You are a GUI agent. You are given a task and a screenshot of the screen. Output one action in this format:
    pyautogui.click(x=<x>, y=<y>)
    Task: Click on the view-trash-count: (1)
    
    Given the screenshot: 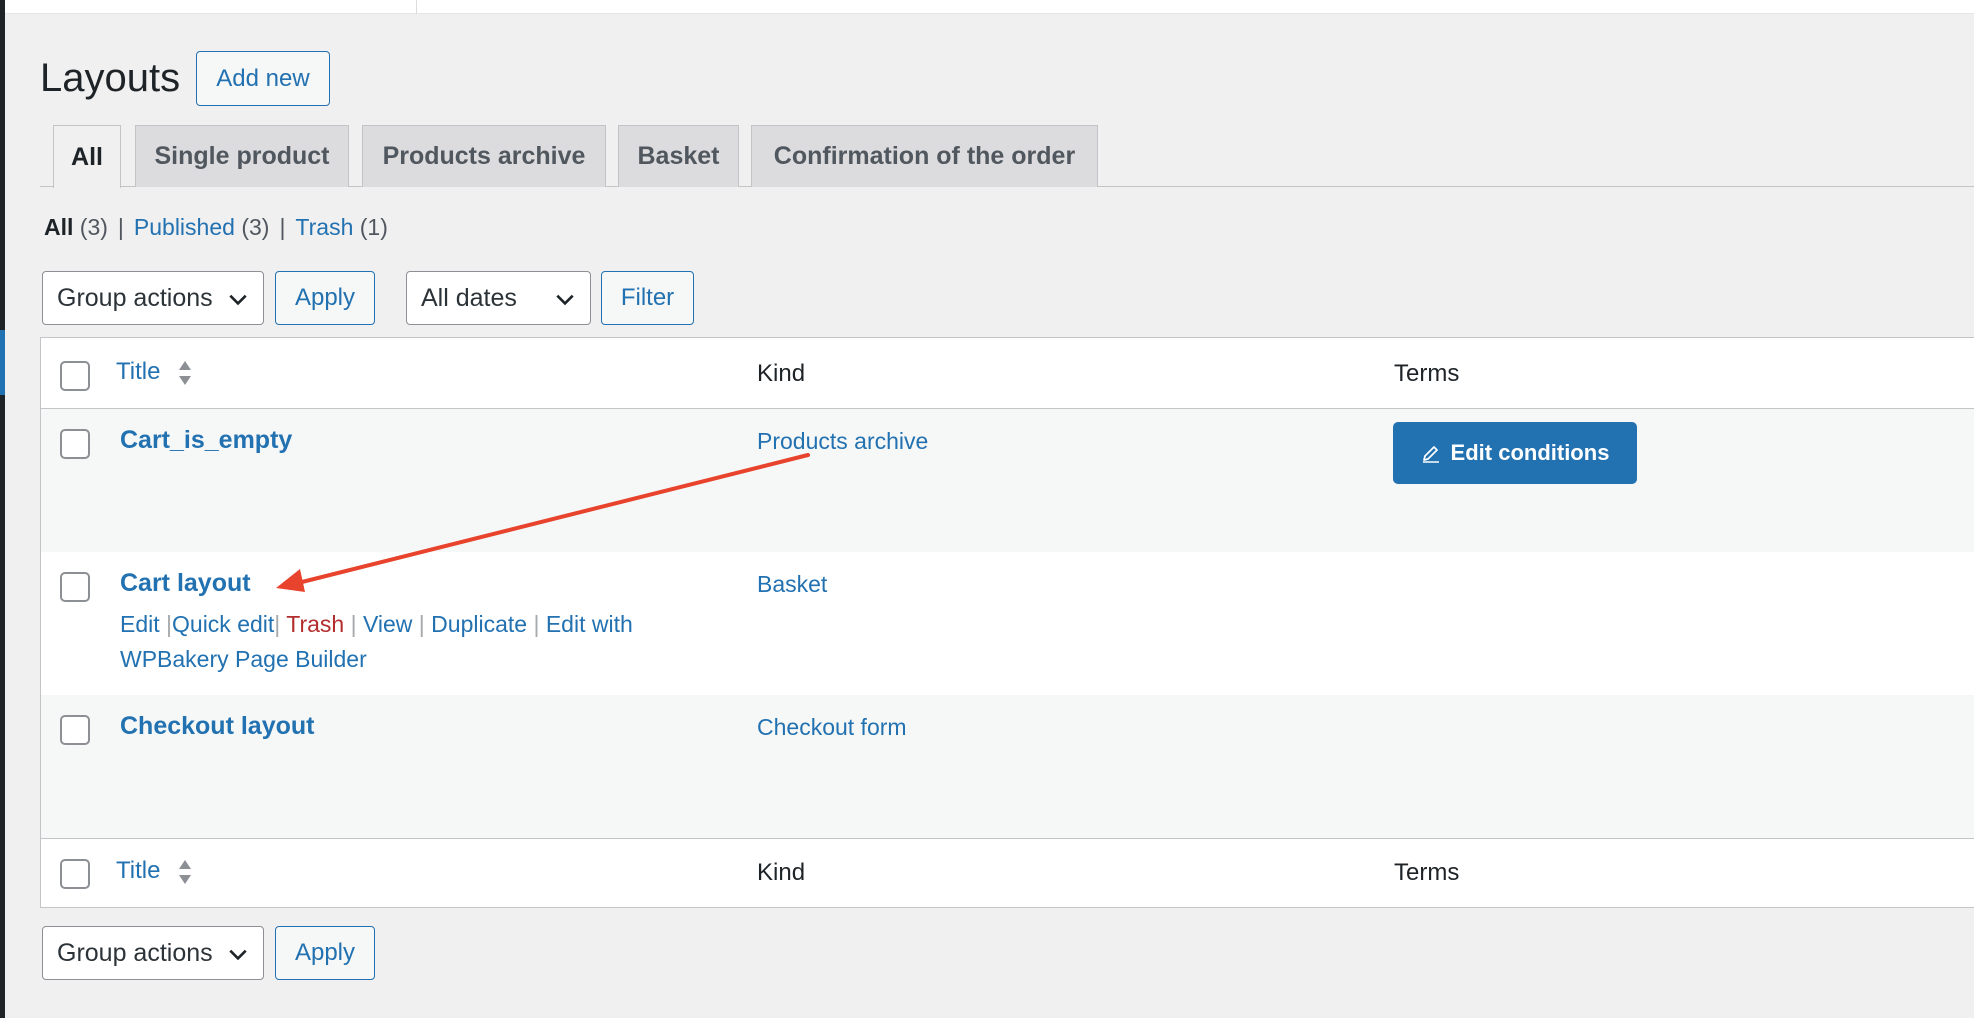 What is the action you would take?
    pyautogui.click(x=373, y=227)
    